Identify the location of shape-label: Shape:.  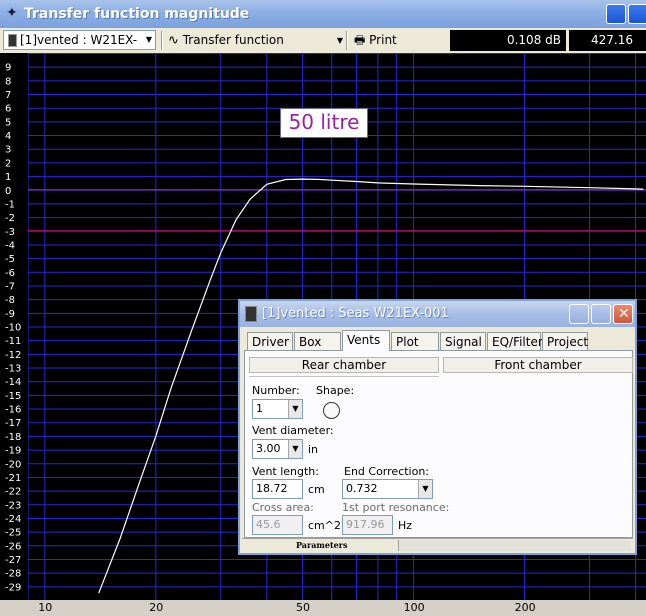
(335, 390).